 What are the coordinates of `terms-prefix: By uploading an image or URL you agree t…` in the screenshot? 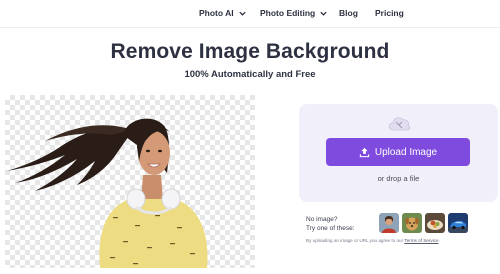 It's located at (355, 240).